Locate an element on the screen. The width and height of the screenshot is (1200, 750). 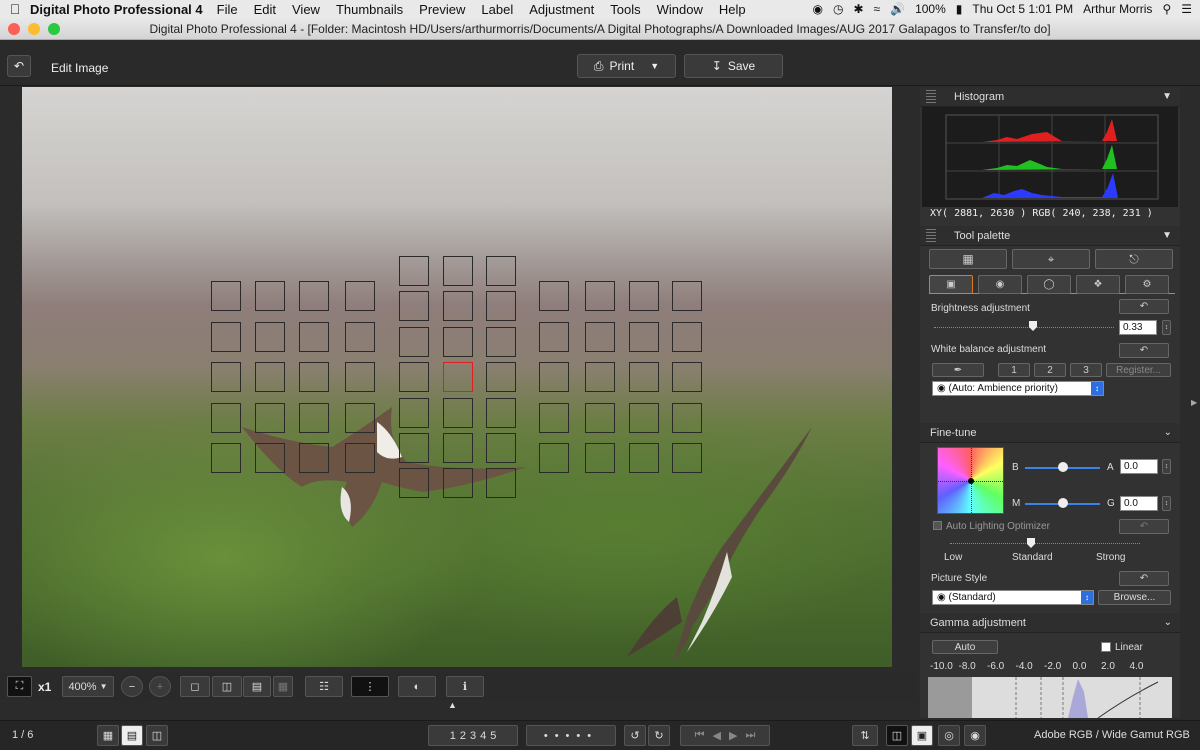
volume-icon: 🔊 is located at coordinates (897, 9).